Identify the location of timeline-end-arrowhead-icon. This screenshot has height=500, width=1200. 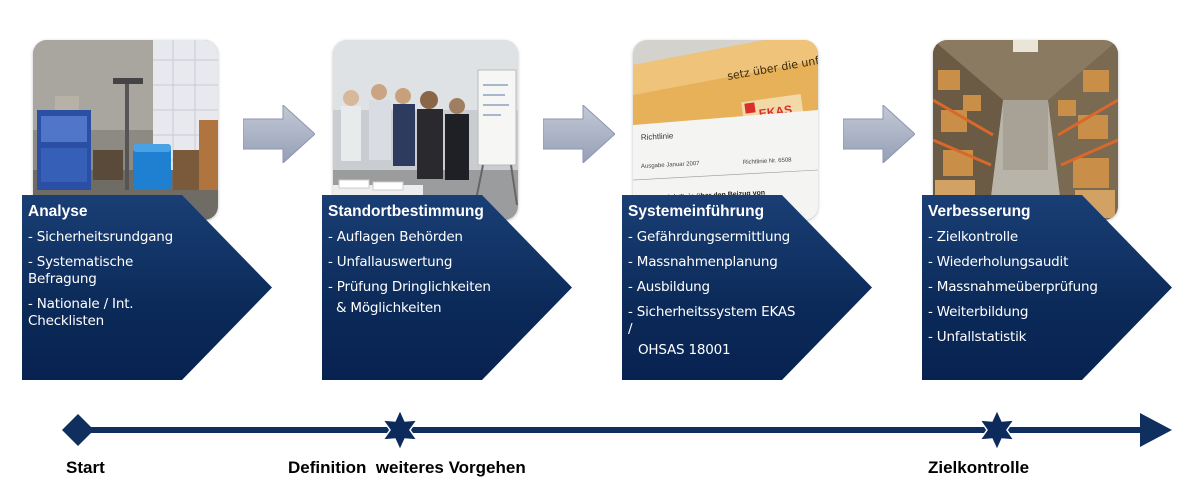
(1156, 430).